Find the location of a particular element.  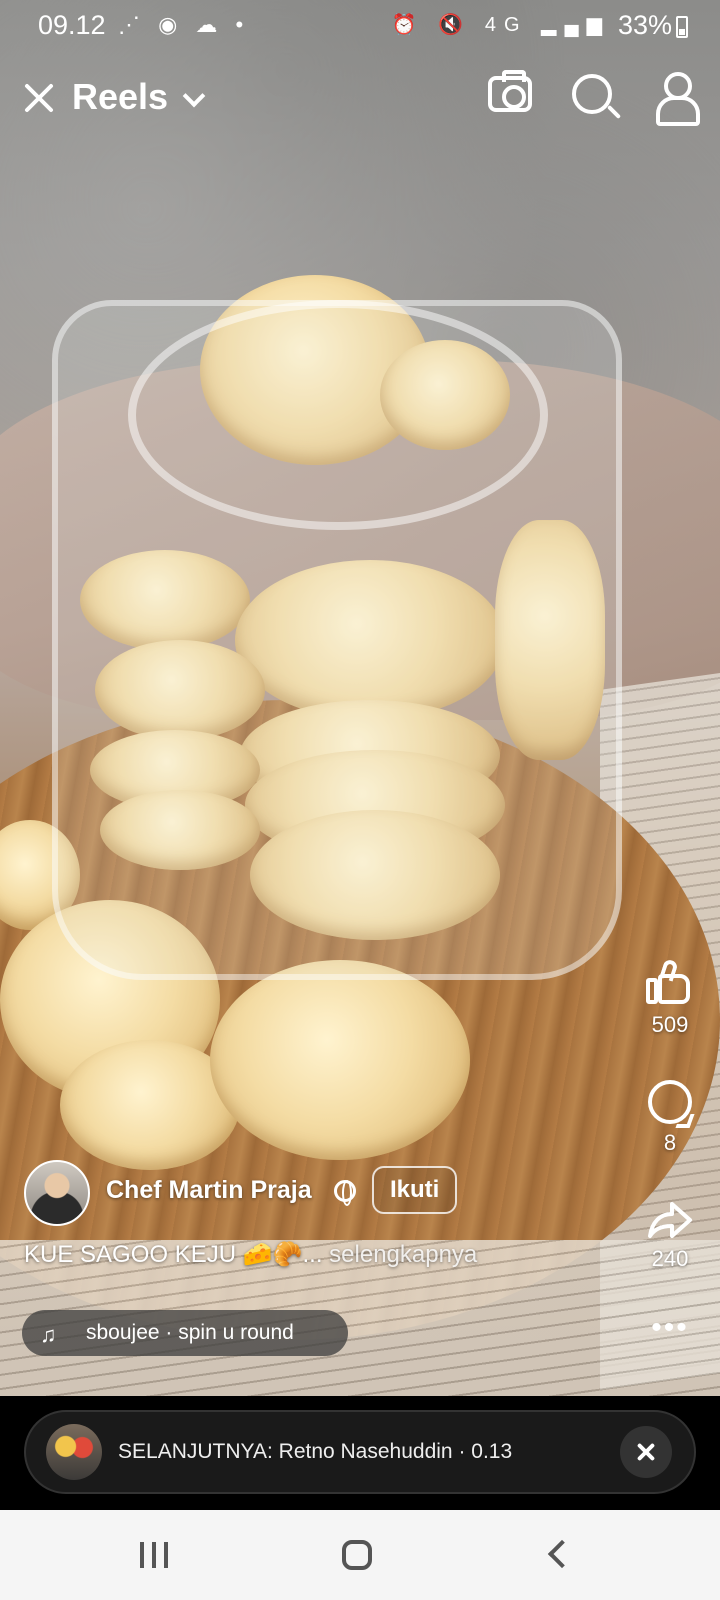

profile-icon is located at coordinates (678, 99).